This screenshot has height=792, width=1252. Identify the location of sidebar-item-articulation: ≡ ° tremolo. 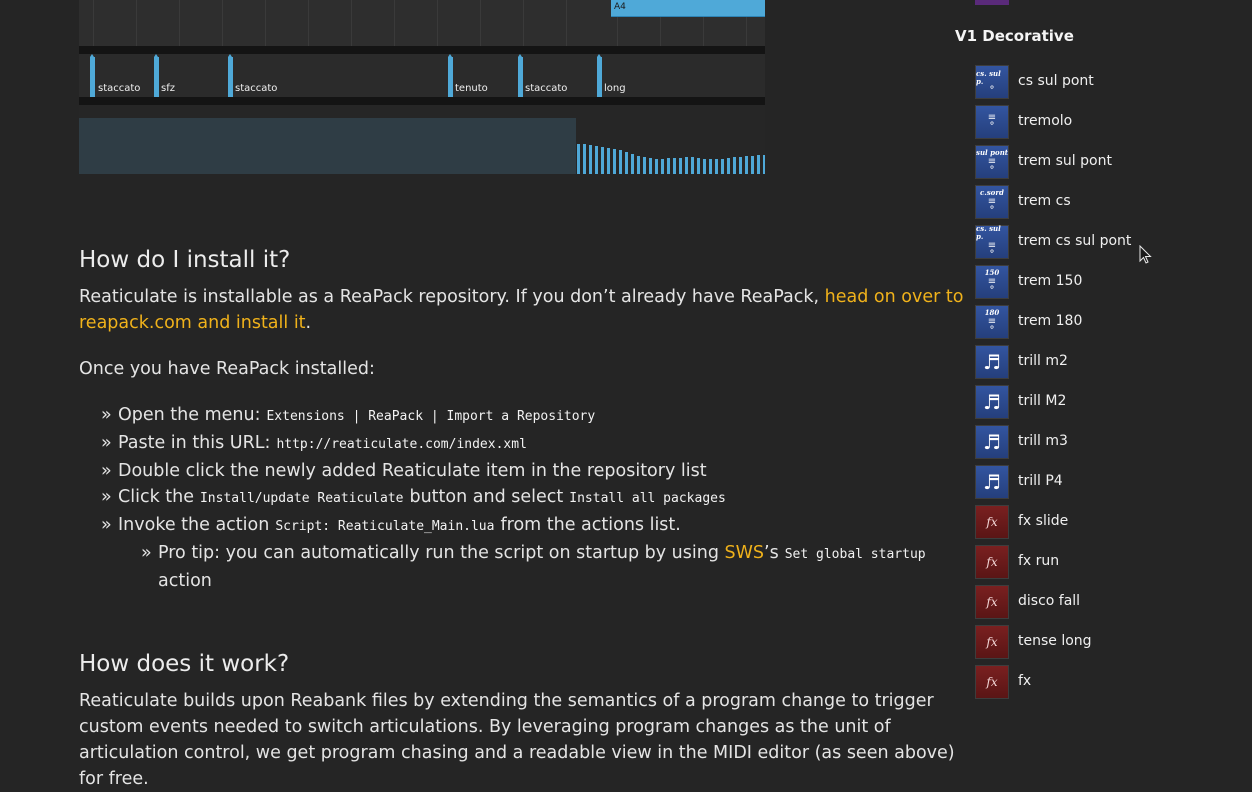
(1105, 122).